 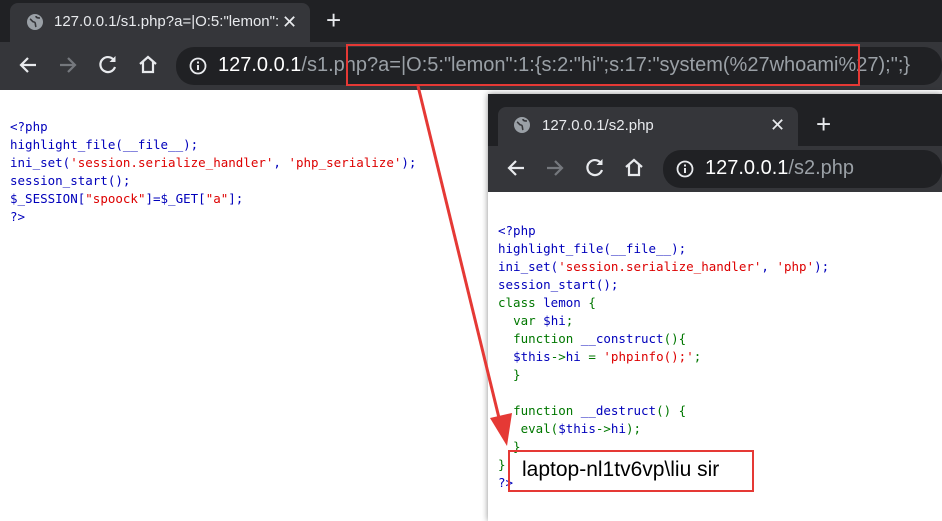 What do you see at coordinates (464, 265) in the screenshot?
I see `annotation-arrow` at bounding box center [464, 265].